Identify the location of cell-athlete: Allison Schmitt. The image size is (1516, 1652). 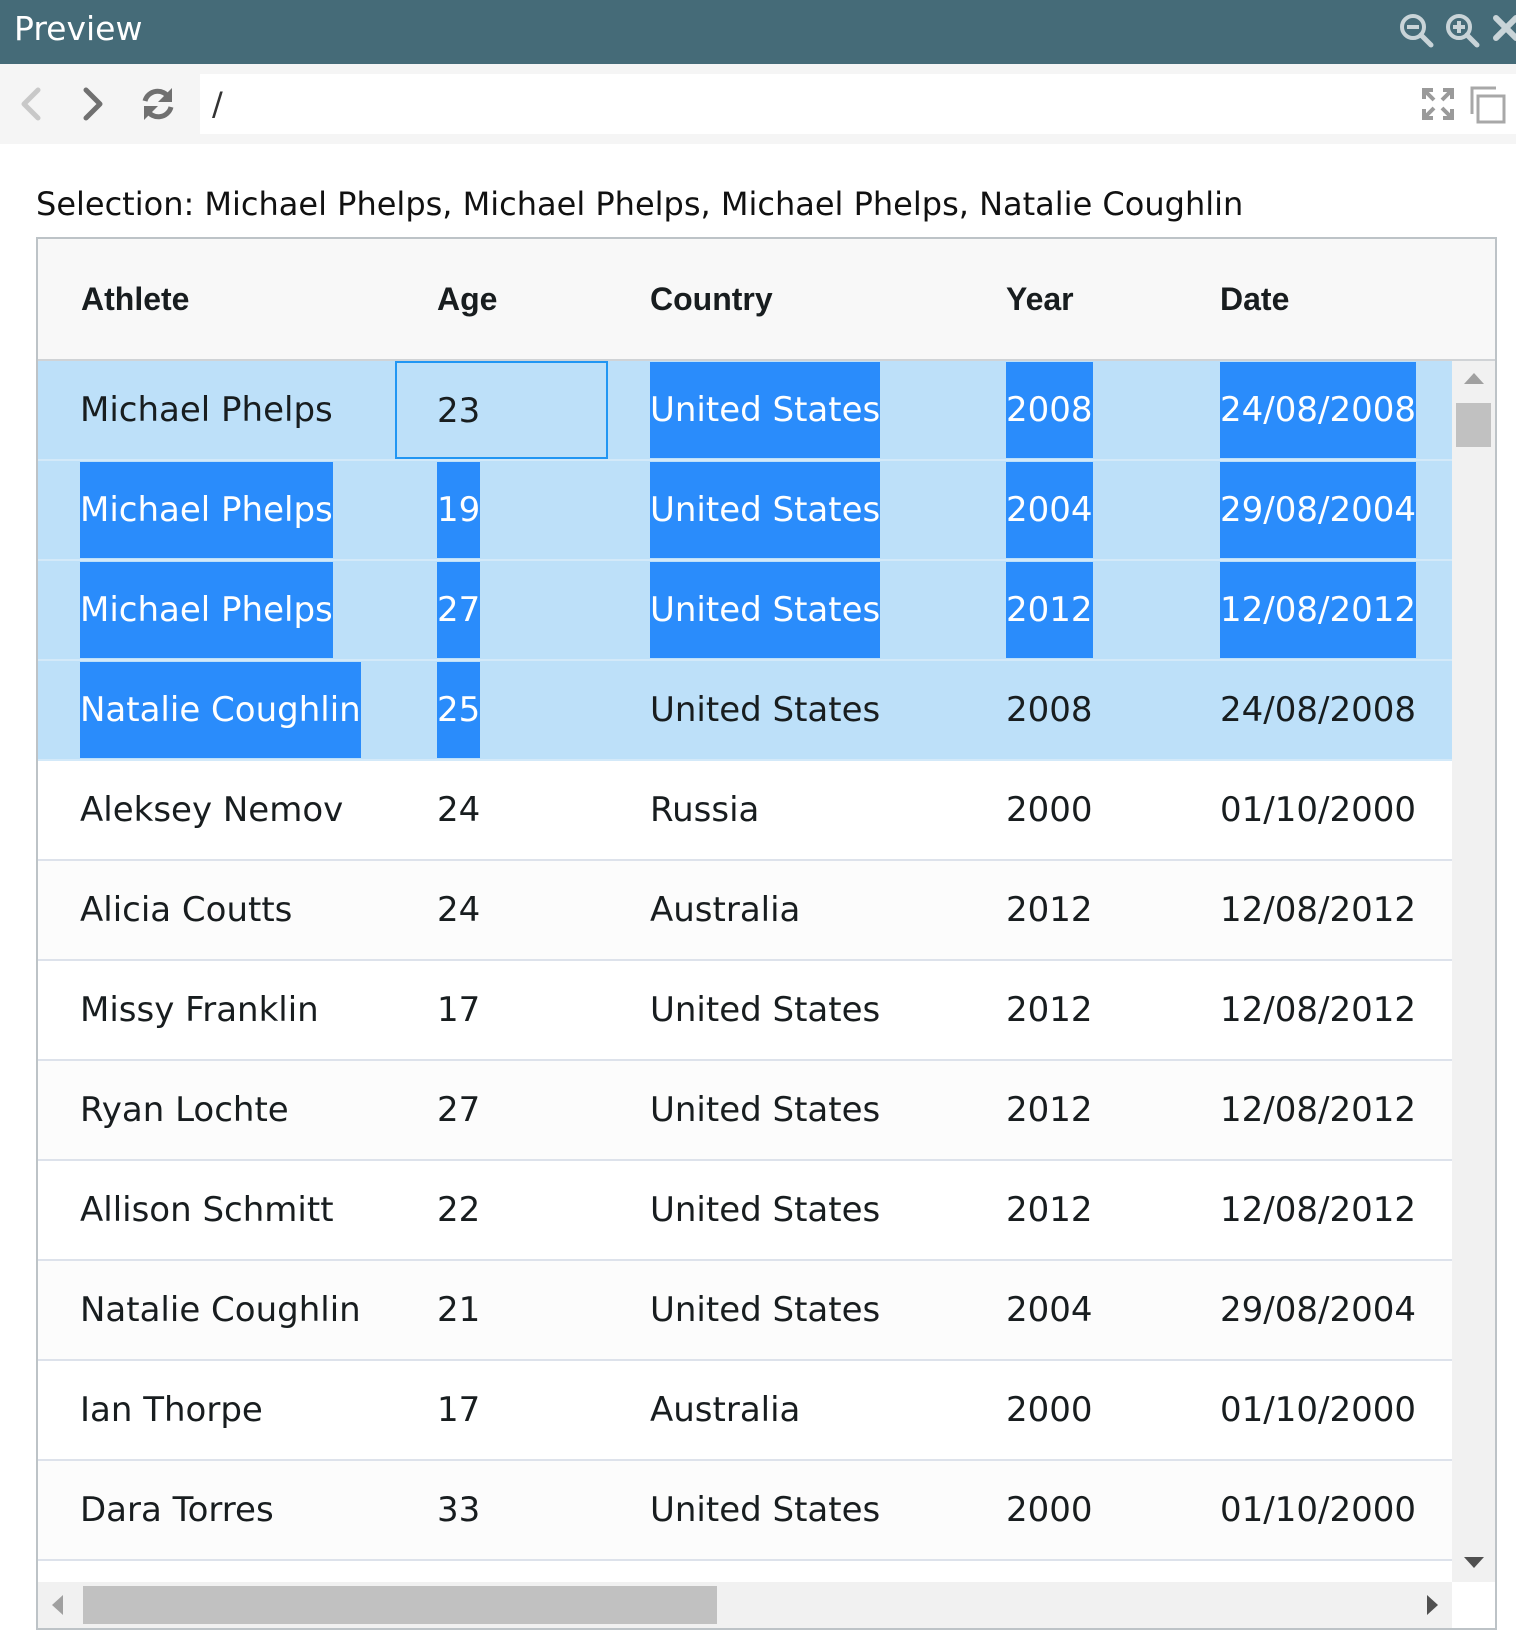
(216, 1210).